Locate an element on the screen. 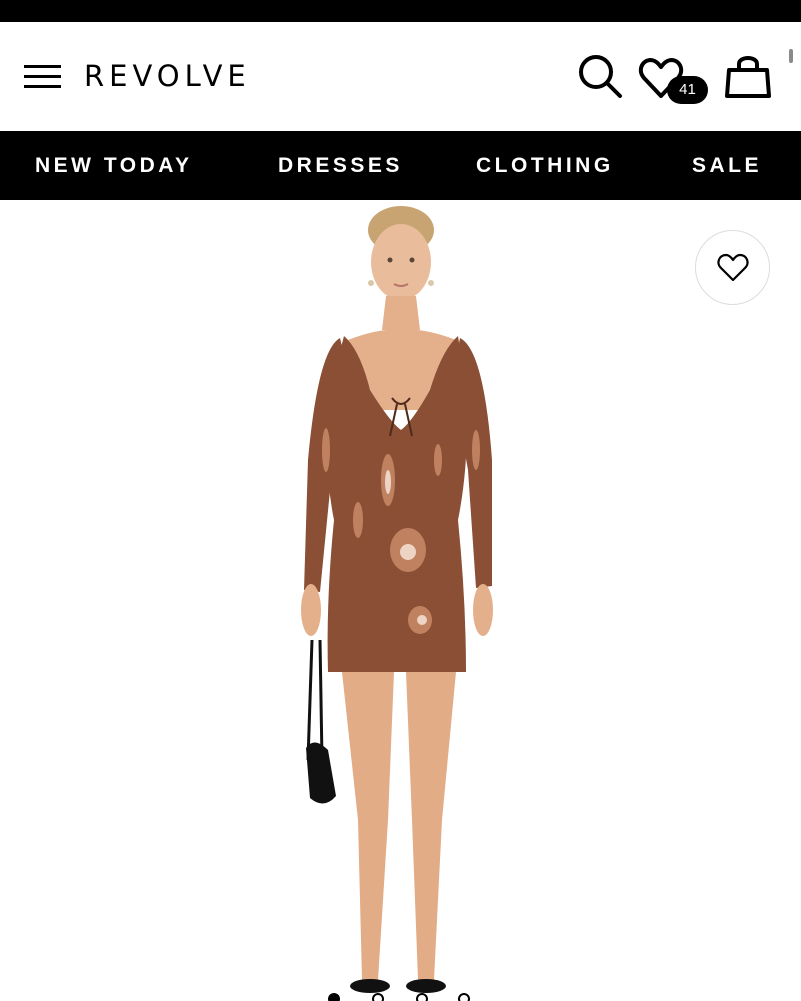 This screenshot has height=1001, width=801. status-bar is located at coordinates (400, 11).